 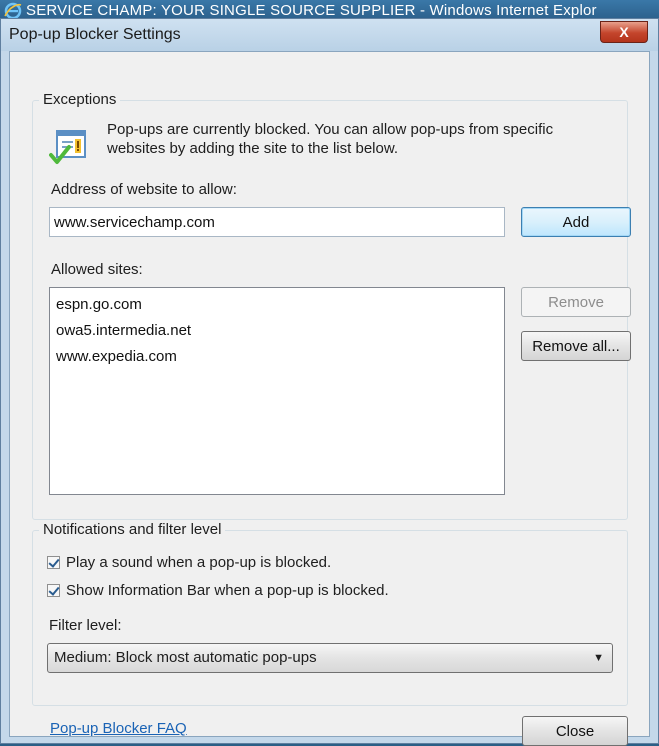 What do you see at coordinates (598, 658) in the screenshot?
I see `dropdown-arrow-icon: ▼` at bounding box center [598, 658].